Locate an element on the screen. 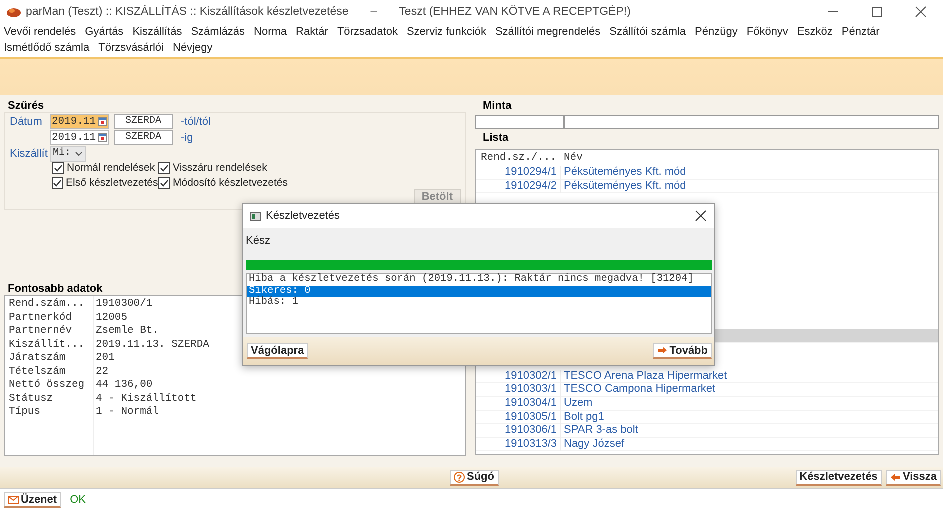 The width and height of the screenshot is (943, 510). field-suffix: -tól/tól is located at coordinates (196, 122).